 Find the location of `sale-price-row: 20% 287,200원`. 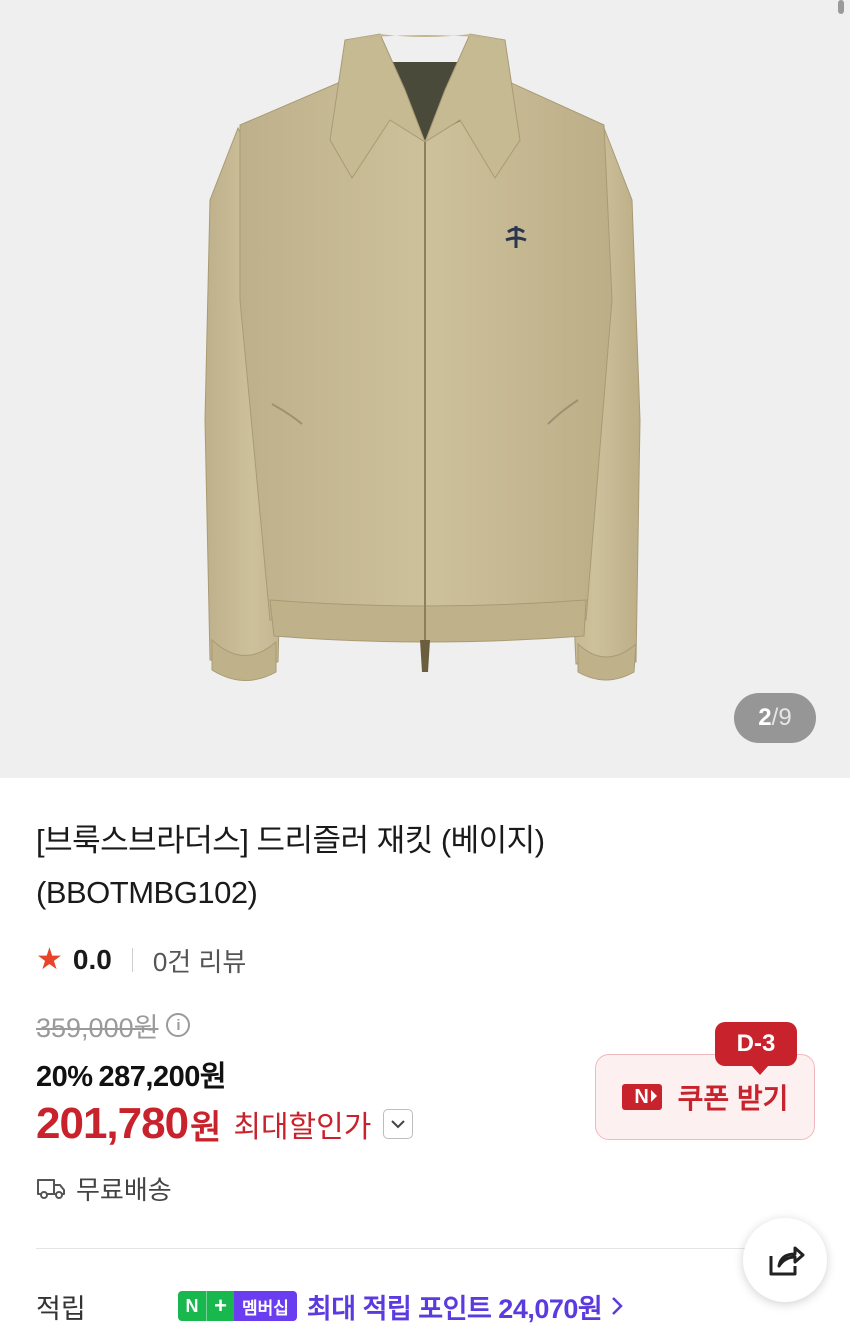

sale-price-row: 20% 287,200원 is located at coordinates (131, 1074).